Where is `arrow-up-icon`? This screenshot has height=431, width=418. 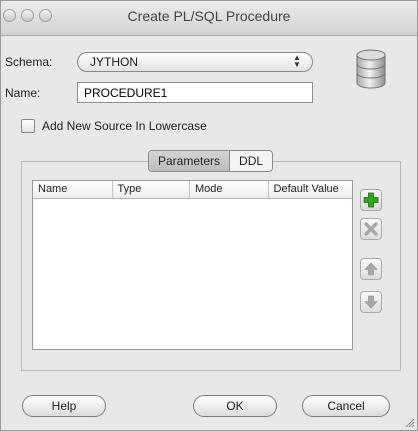
arrow-up-icon is located at coordinates (371, 269).